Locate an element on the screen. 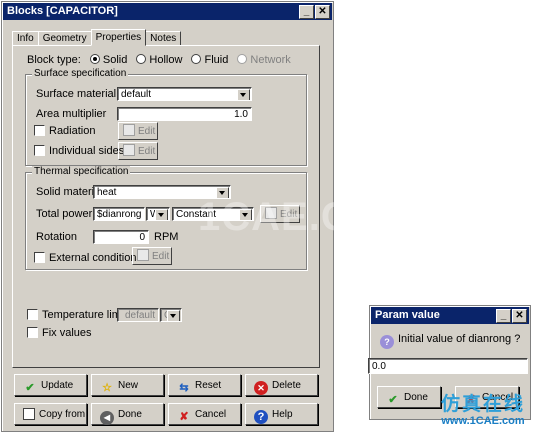 Image resolution: width=542 pixels, height=434 pixels. temperature-limit-input: default is located at coordinates (138, 315).